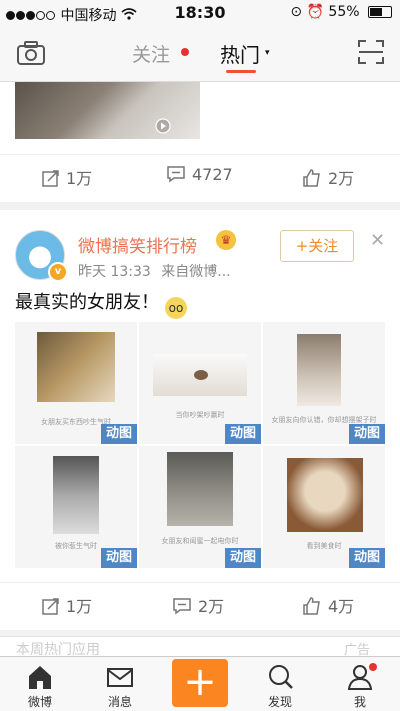 The image size is (400, 711). I want to click on like-count: 4万, so click(341, 606).